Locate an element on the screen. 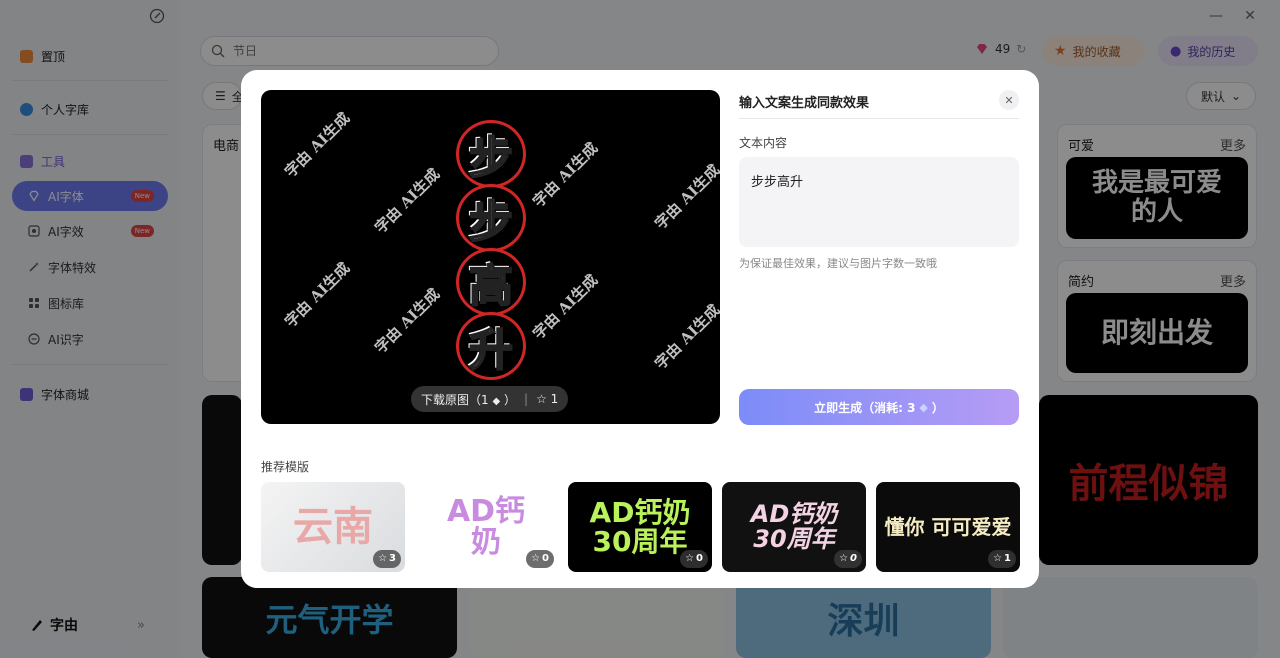 The width and height of the screenshot is (1280, 658). modal-title: 输入文案生成同款效果 is located at coordinates (804, 103).